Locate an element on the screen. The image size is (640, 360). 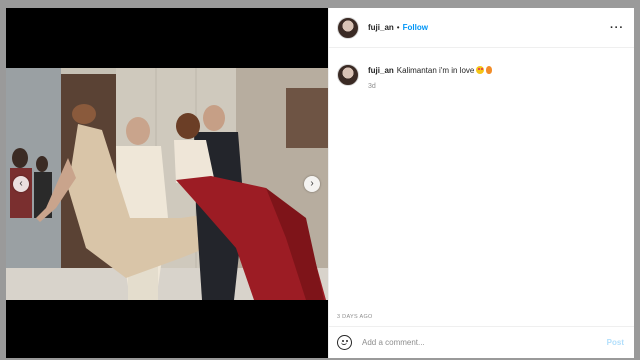
caption: fuji_an Kalimantan i'm in love is located at coordinates (430, 70).